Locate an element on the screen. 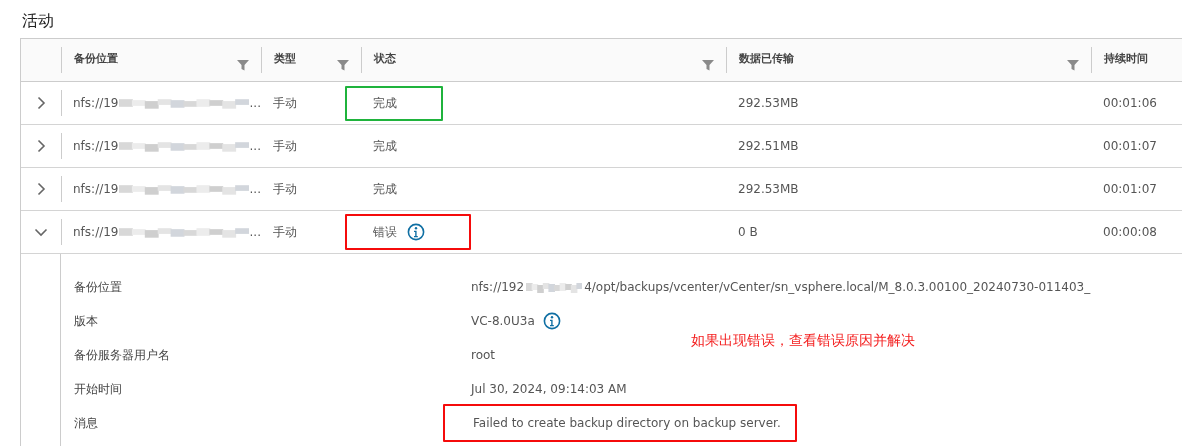 This screenshot has width=1182, height=446. field-value: VC-8.0U3a is located at coordinates (503, 321).